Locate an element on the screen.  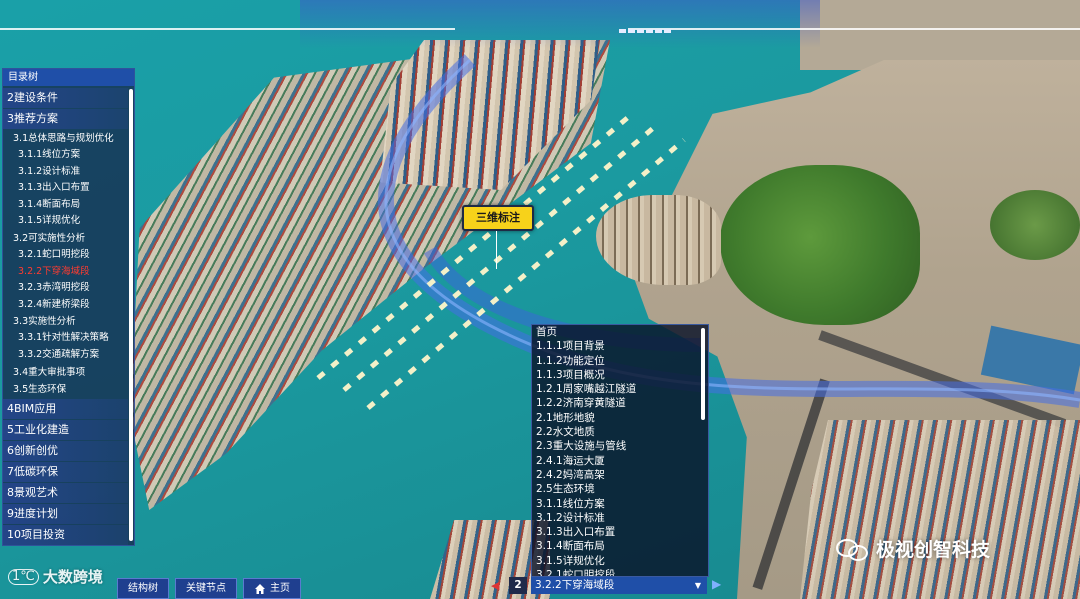
tree-item: 3.1总体思路与规划优化 is located at coordinates (65, 138).